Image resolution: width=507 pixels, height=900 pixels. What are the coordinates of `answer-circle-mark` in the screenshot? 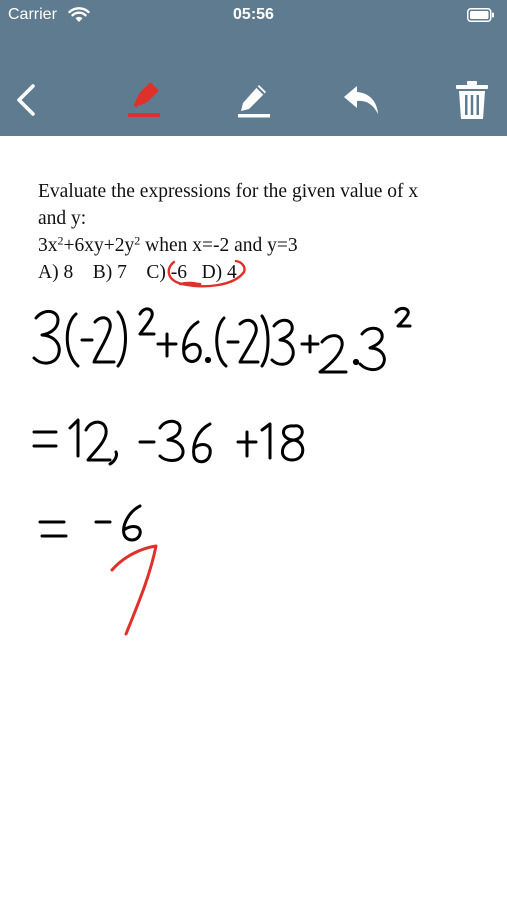 It's located at (206, 273).